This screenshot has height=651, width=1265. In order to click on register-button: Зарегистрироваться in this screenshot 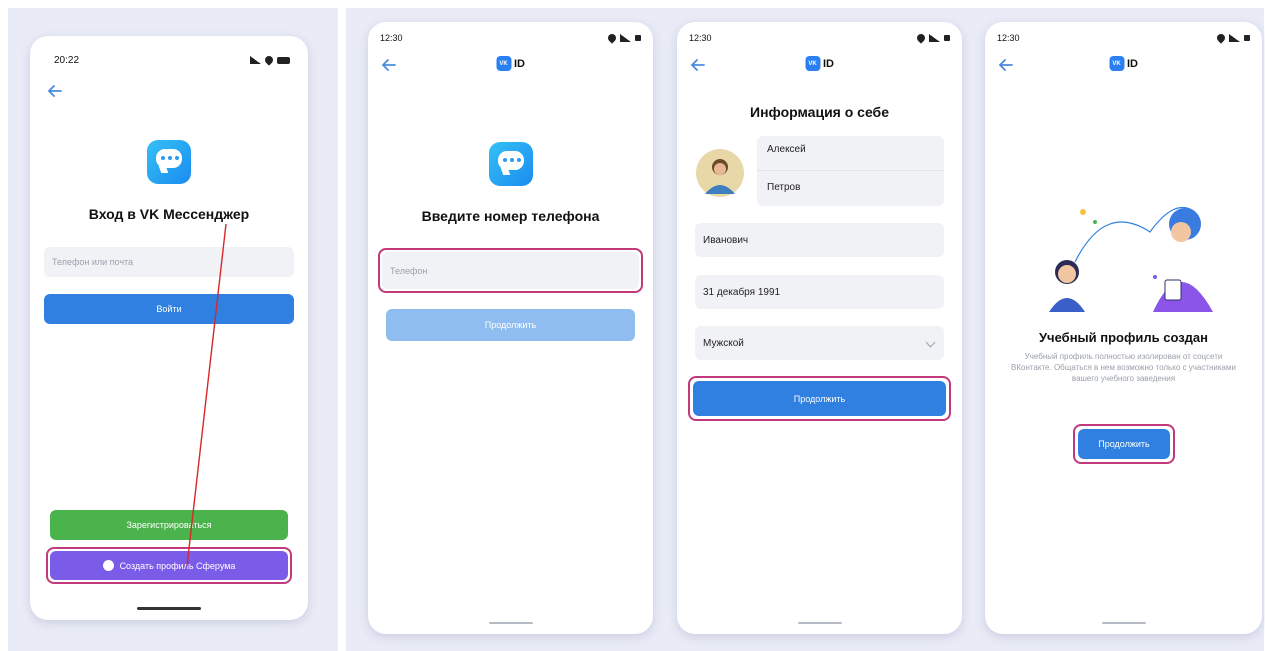, I will do `click(169, 525)`.